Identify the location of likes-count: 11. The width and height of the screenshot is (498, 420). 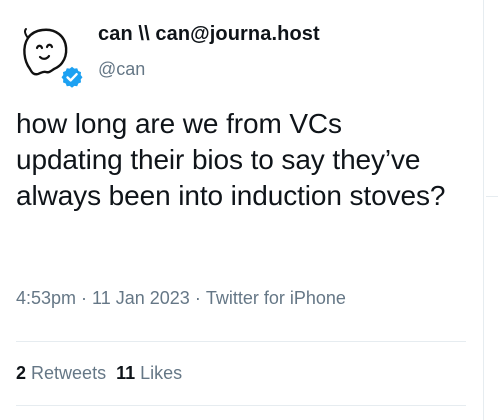
(126, 373).